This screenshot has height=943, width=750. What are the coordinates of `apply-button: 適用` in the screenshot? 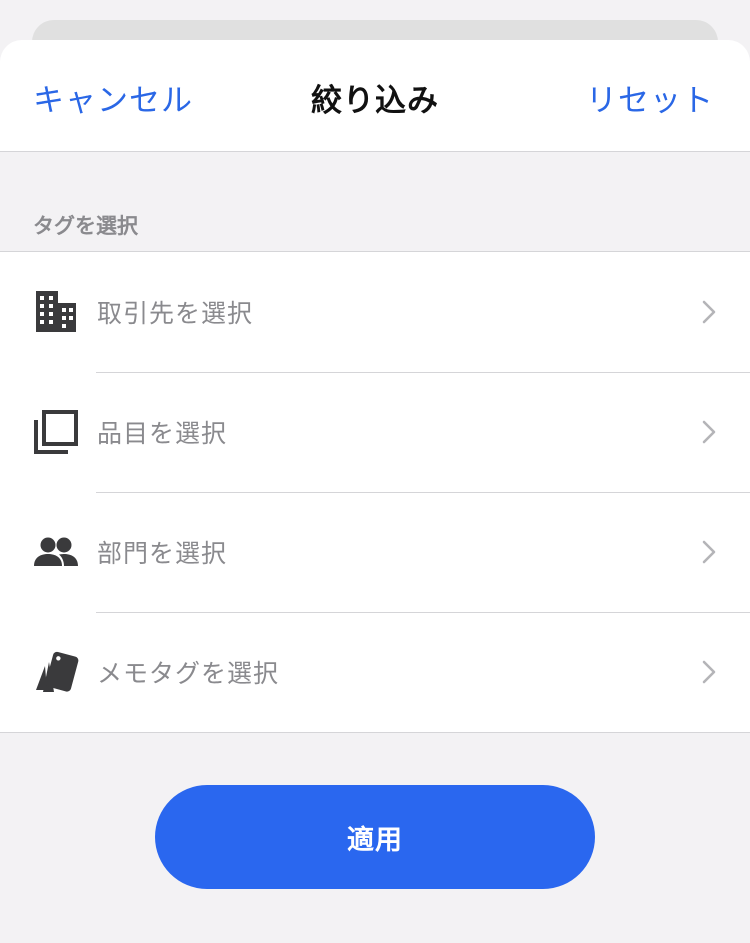 It's located at (375, 837).